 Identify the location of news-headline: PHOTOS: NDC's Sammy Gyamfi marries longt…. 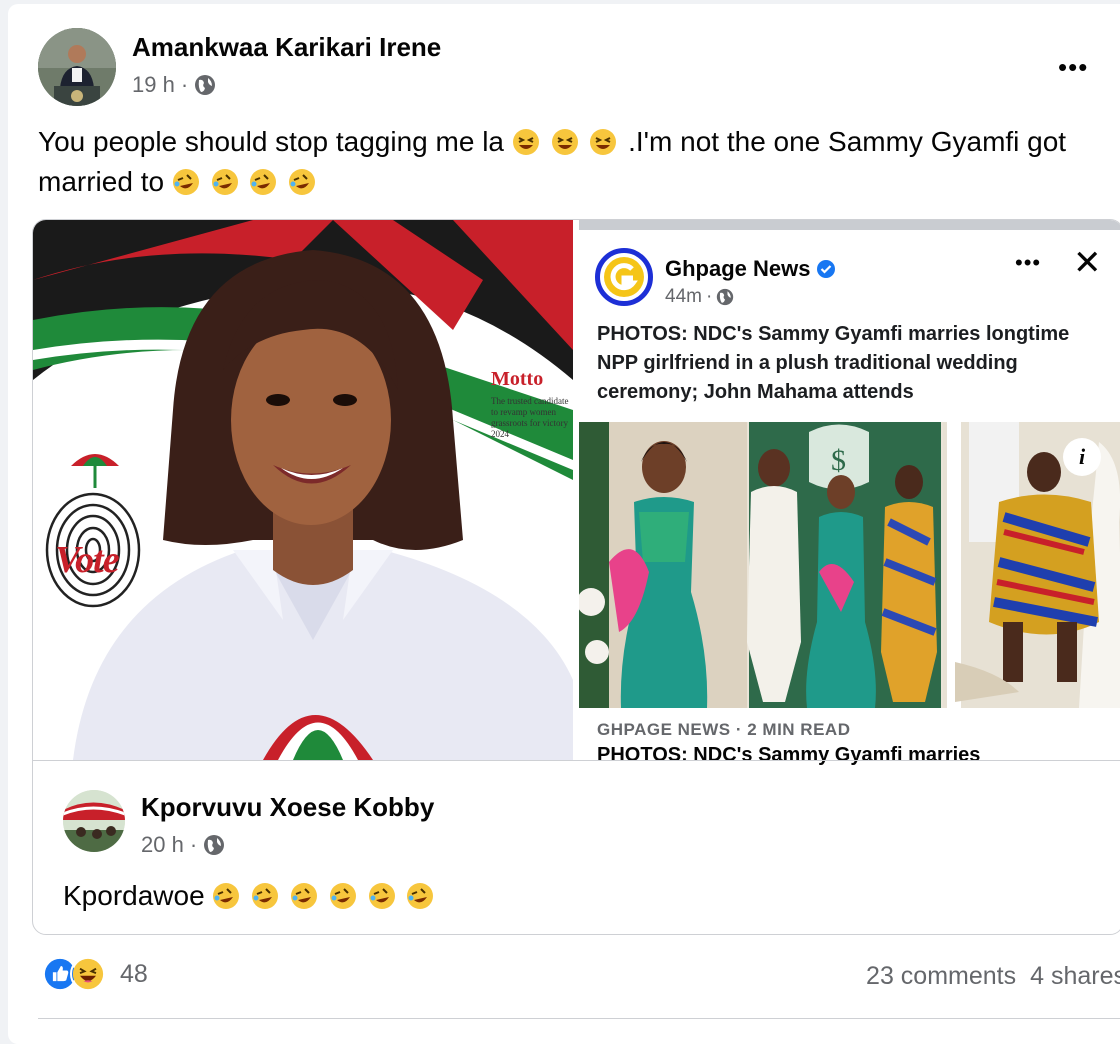
(852, 363).